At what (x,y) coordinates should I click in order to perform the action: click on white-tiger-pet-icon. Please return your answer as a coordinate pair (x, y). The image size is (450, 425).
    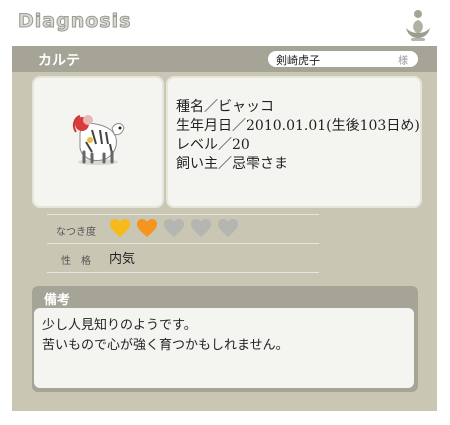
    Looking at the image, I should click on (98, 140).